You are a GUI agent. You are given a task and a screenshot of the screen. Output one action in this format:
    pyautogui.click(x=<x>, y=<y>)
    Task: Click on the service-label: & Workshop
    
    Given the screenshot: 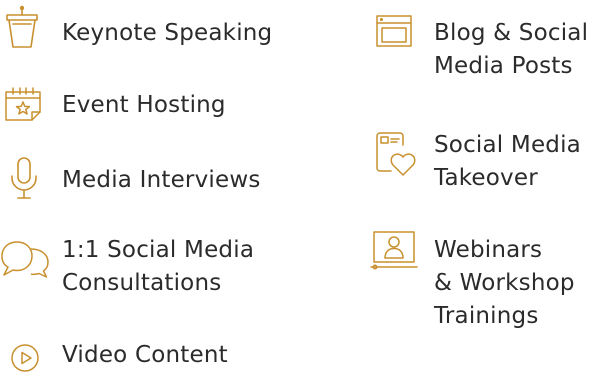 What is the action you would take?
    pyautogui.click(x=504, y=283)
    